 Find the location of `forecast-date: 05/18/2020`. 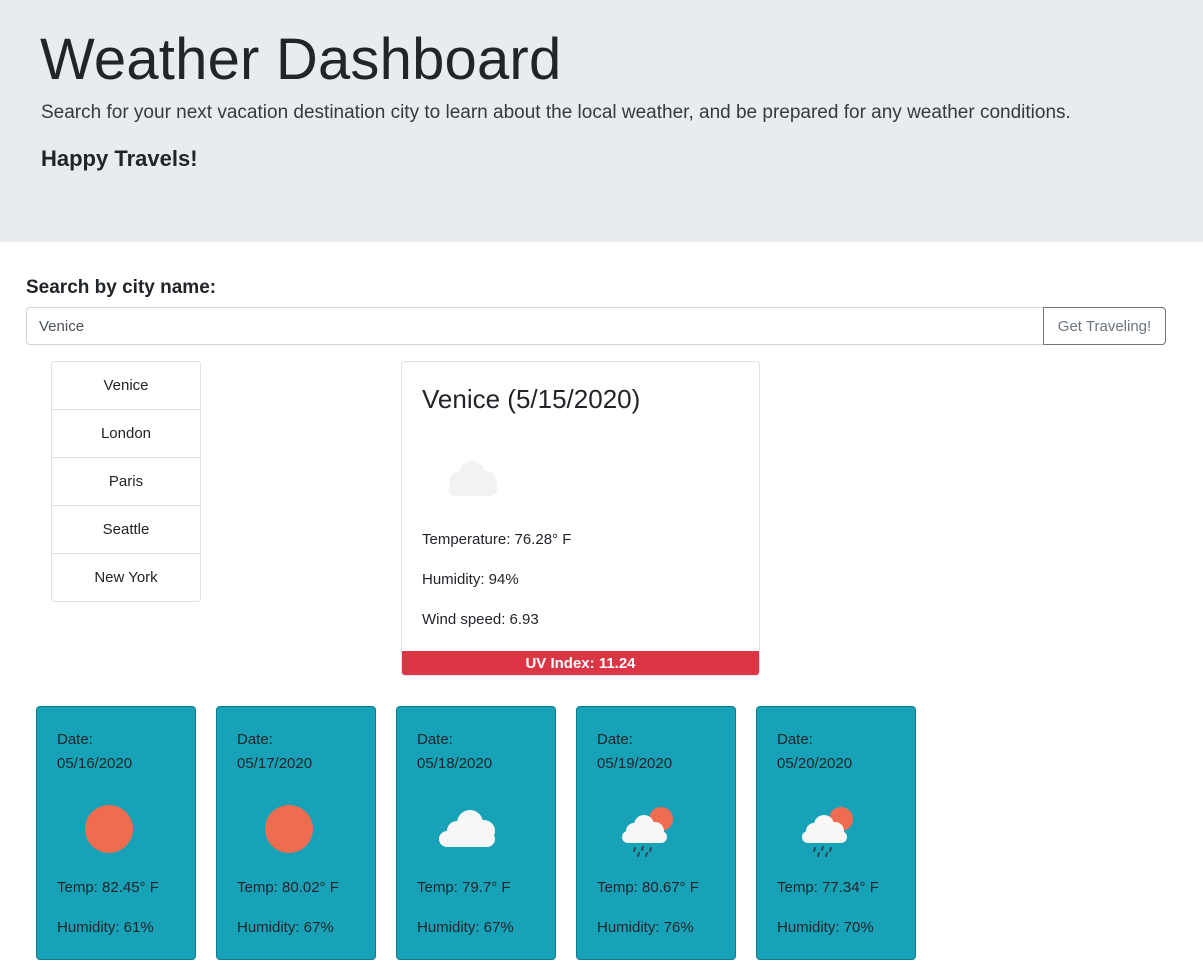

forecast-date: 05/18/2020 is located at coordinates (455, 763).